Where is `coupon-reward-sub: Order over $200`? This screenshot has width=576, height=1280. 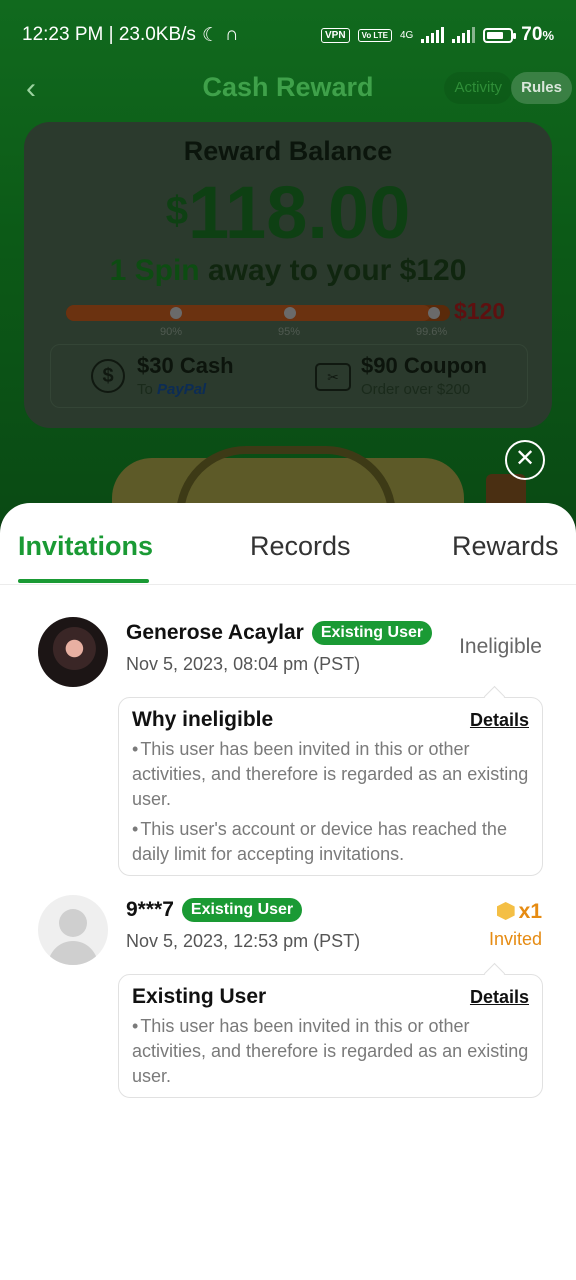 coupon-reward-sub: Order over $200 is located at coordinates (416, 389).